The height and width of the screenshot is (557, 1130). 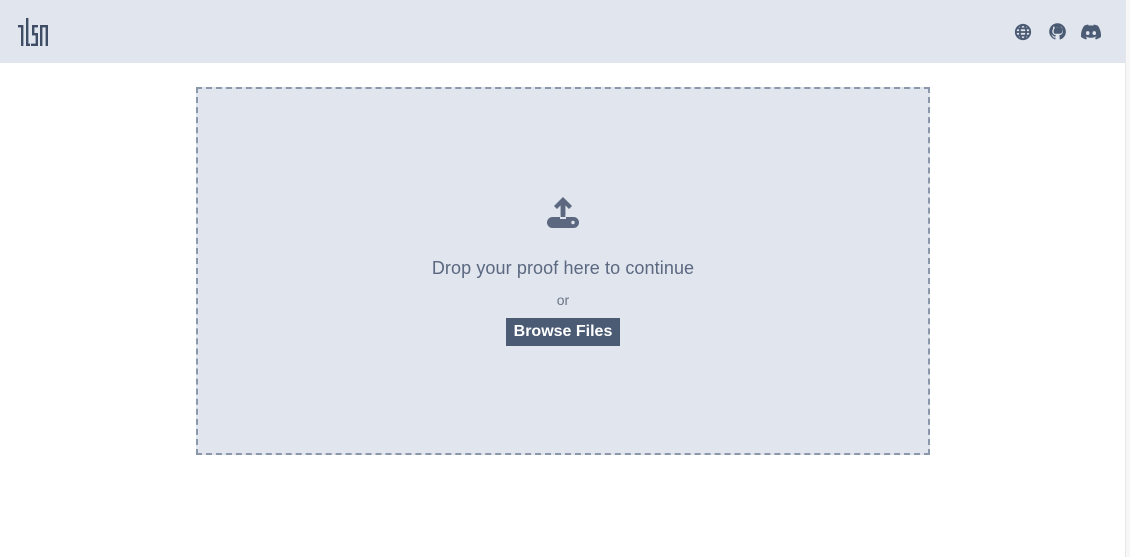 What do you see at coordinates (563, 332) in the screenshot?
I see `browse-files-button: Browse Files` at bounding box center [563, 332].